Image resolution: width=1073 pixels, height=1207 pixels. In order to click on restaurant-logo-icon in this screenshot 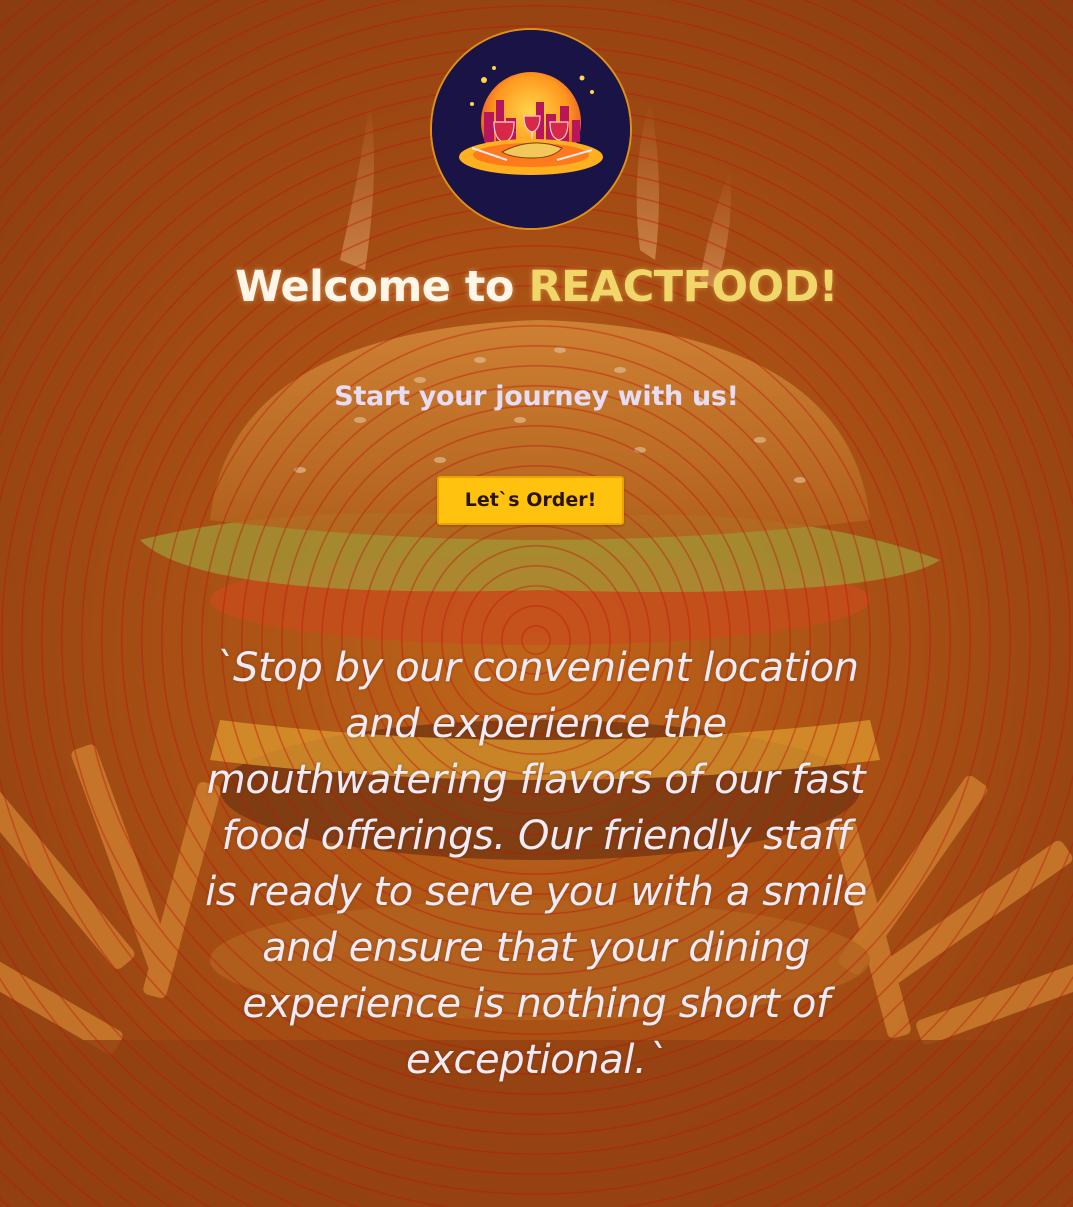, I will do `click(531, 129)`.